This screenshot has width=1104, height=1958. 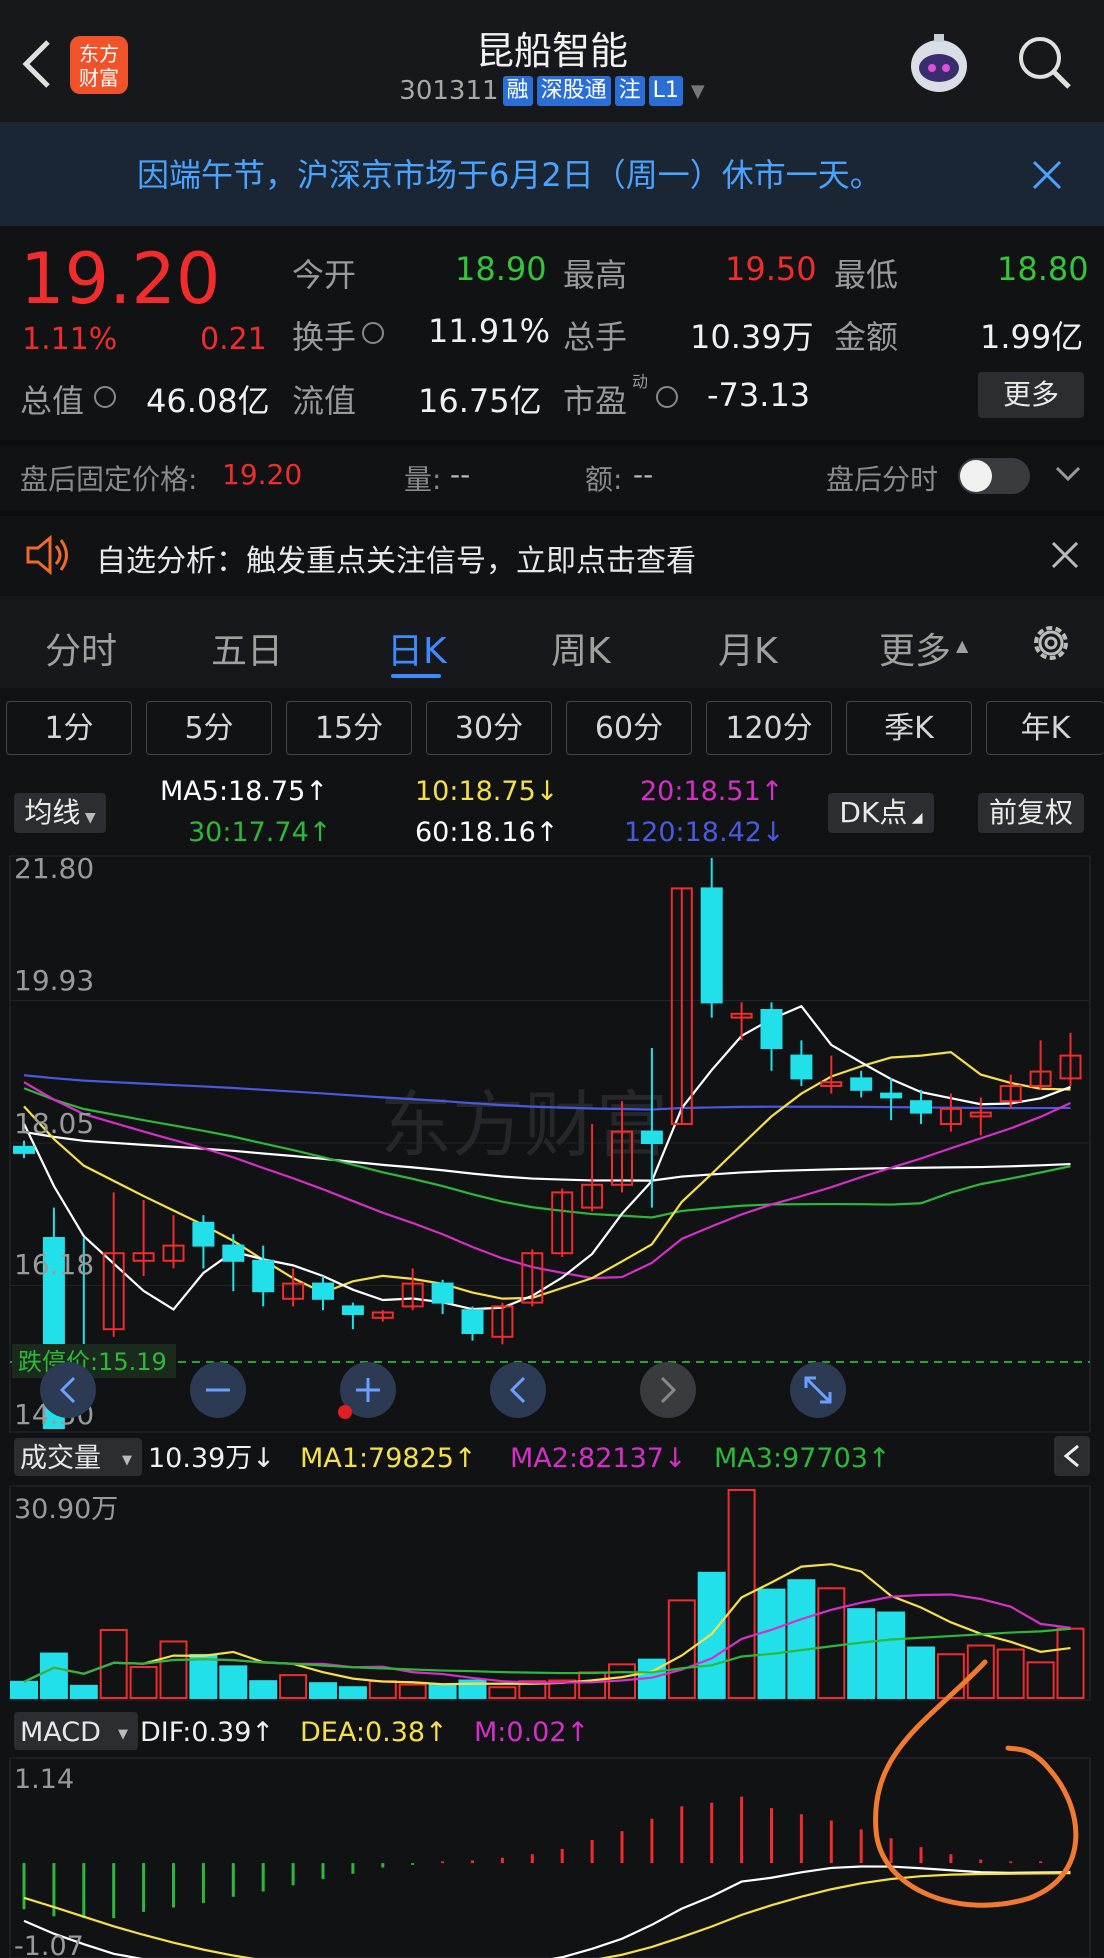 I want to click on change-value: 0.21, so click(x=233, y=339).